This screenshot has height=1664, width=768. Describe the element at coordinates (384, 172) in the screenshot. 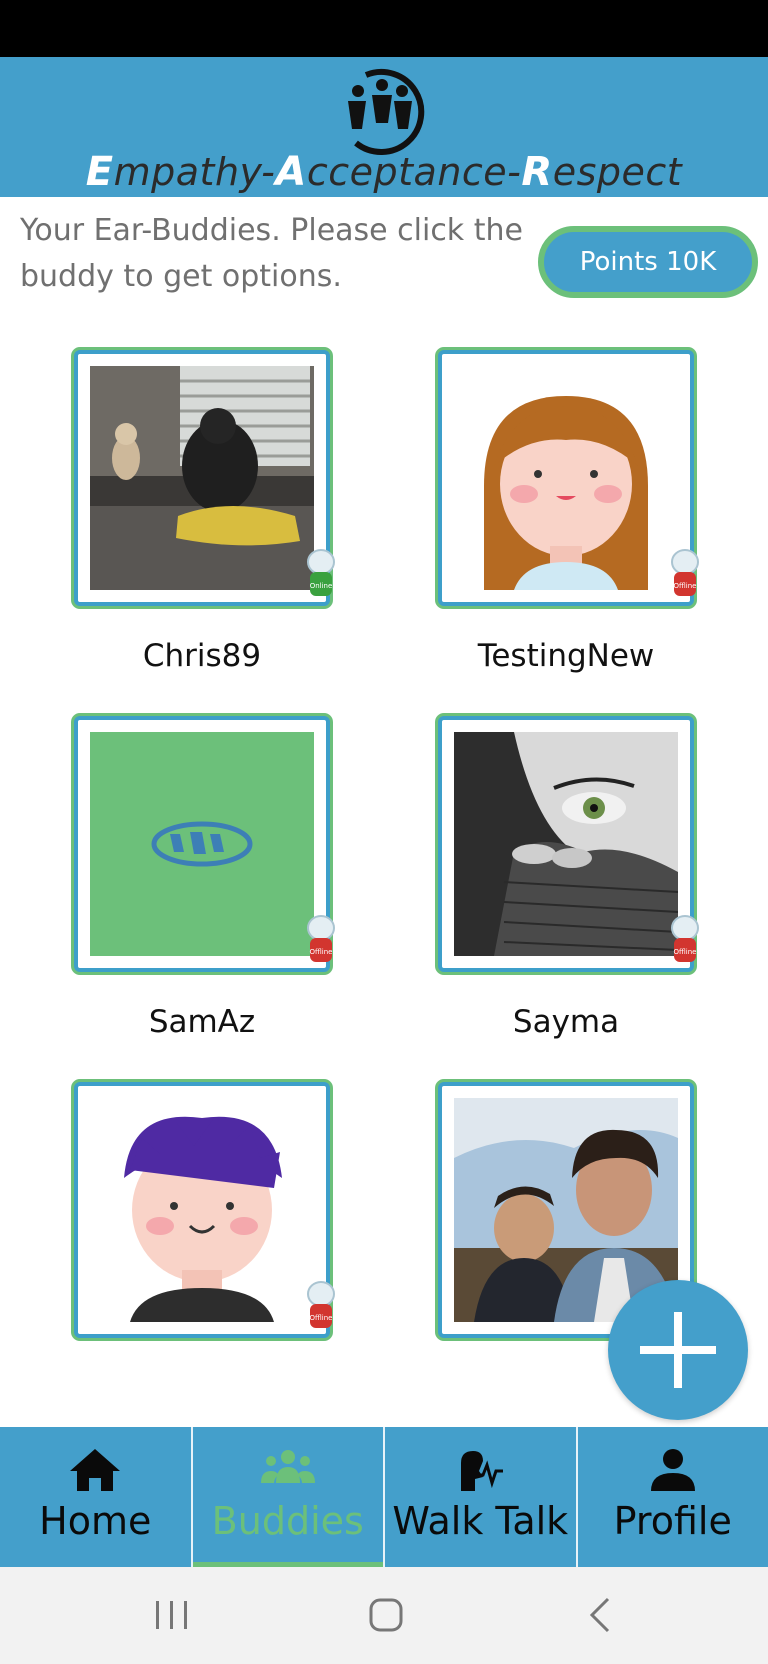

I see `tagline: Empathy-Acceptance-Respect` at that location.